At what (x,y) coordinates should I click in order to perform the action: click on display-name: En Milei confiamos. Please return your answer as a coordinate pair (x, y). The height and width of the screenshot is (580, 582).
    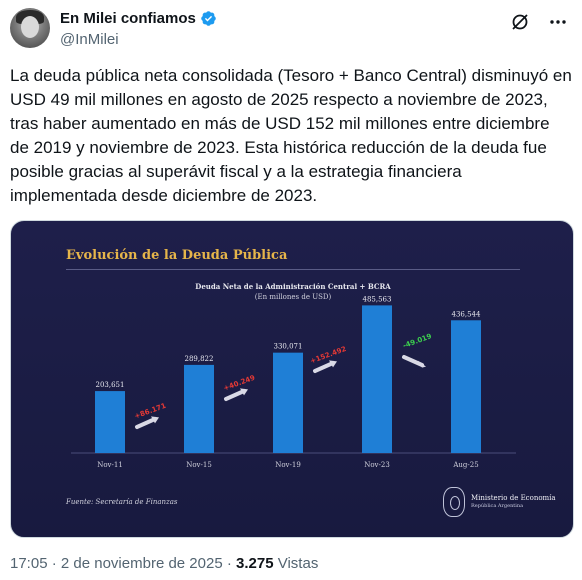
    Looking at the image, I should click on (128, 18).